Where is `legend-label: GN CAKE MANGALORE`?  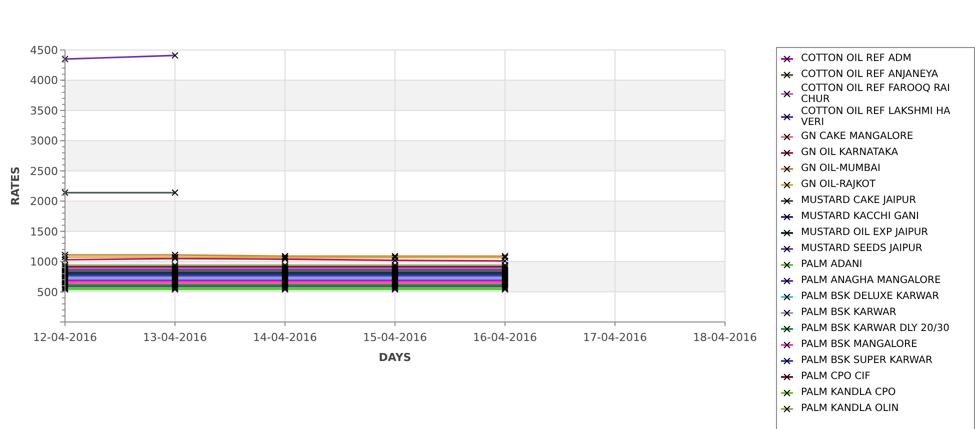 legend-label: GN CAKE MANGALORE is located at coordinates (857, 136).